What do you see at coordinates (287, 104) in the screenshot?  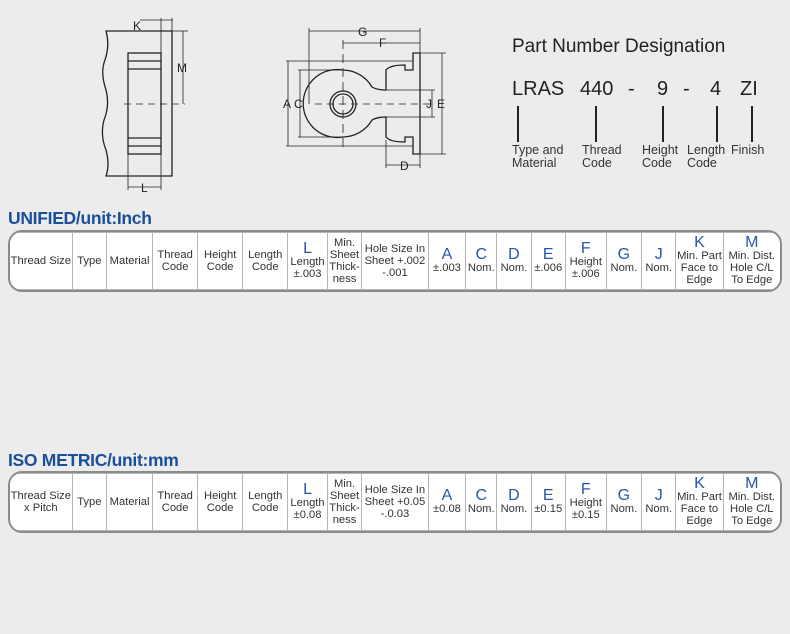 I see `dim-label-a: A` at bounding box center [287, 104].